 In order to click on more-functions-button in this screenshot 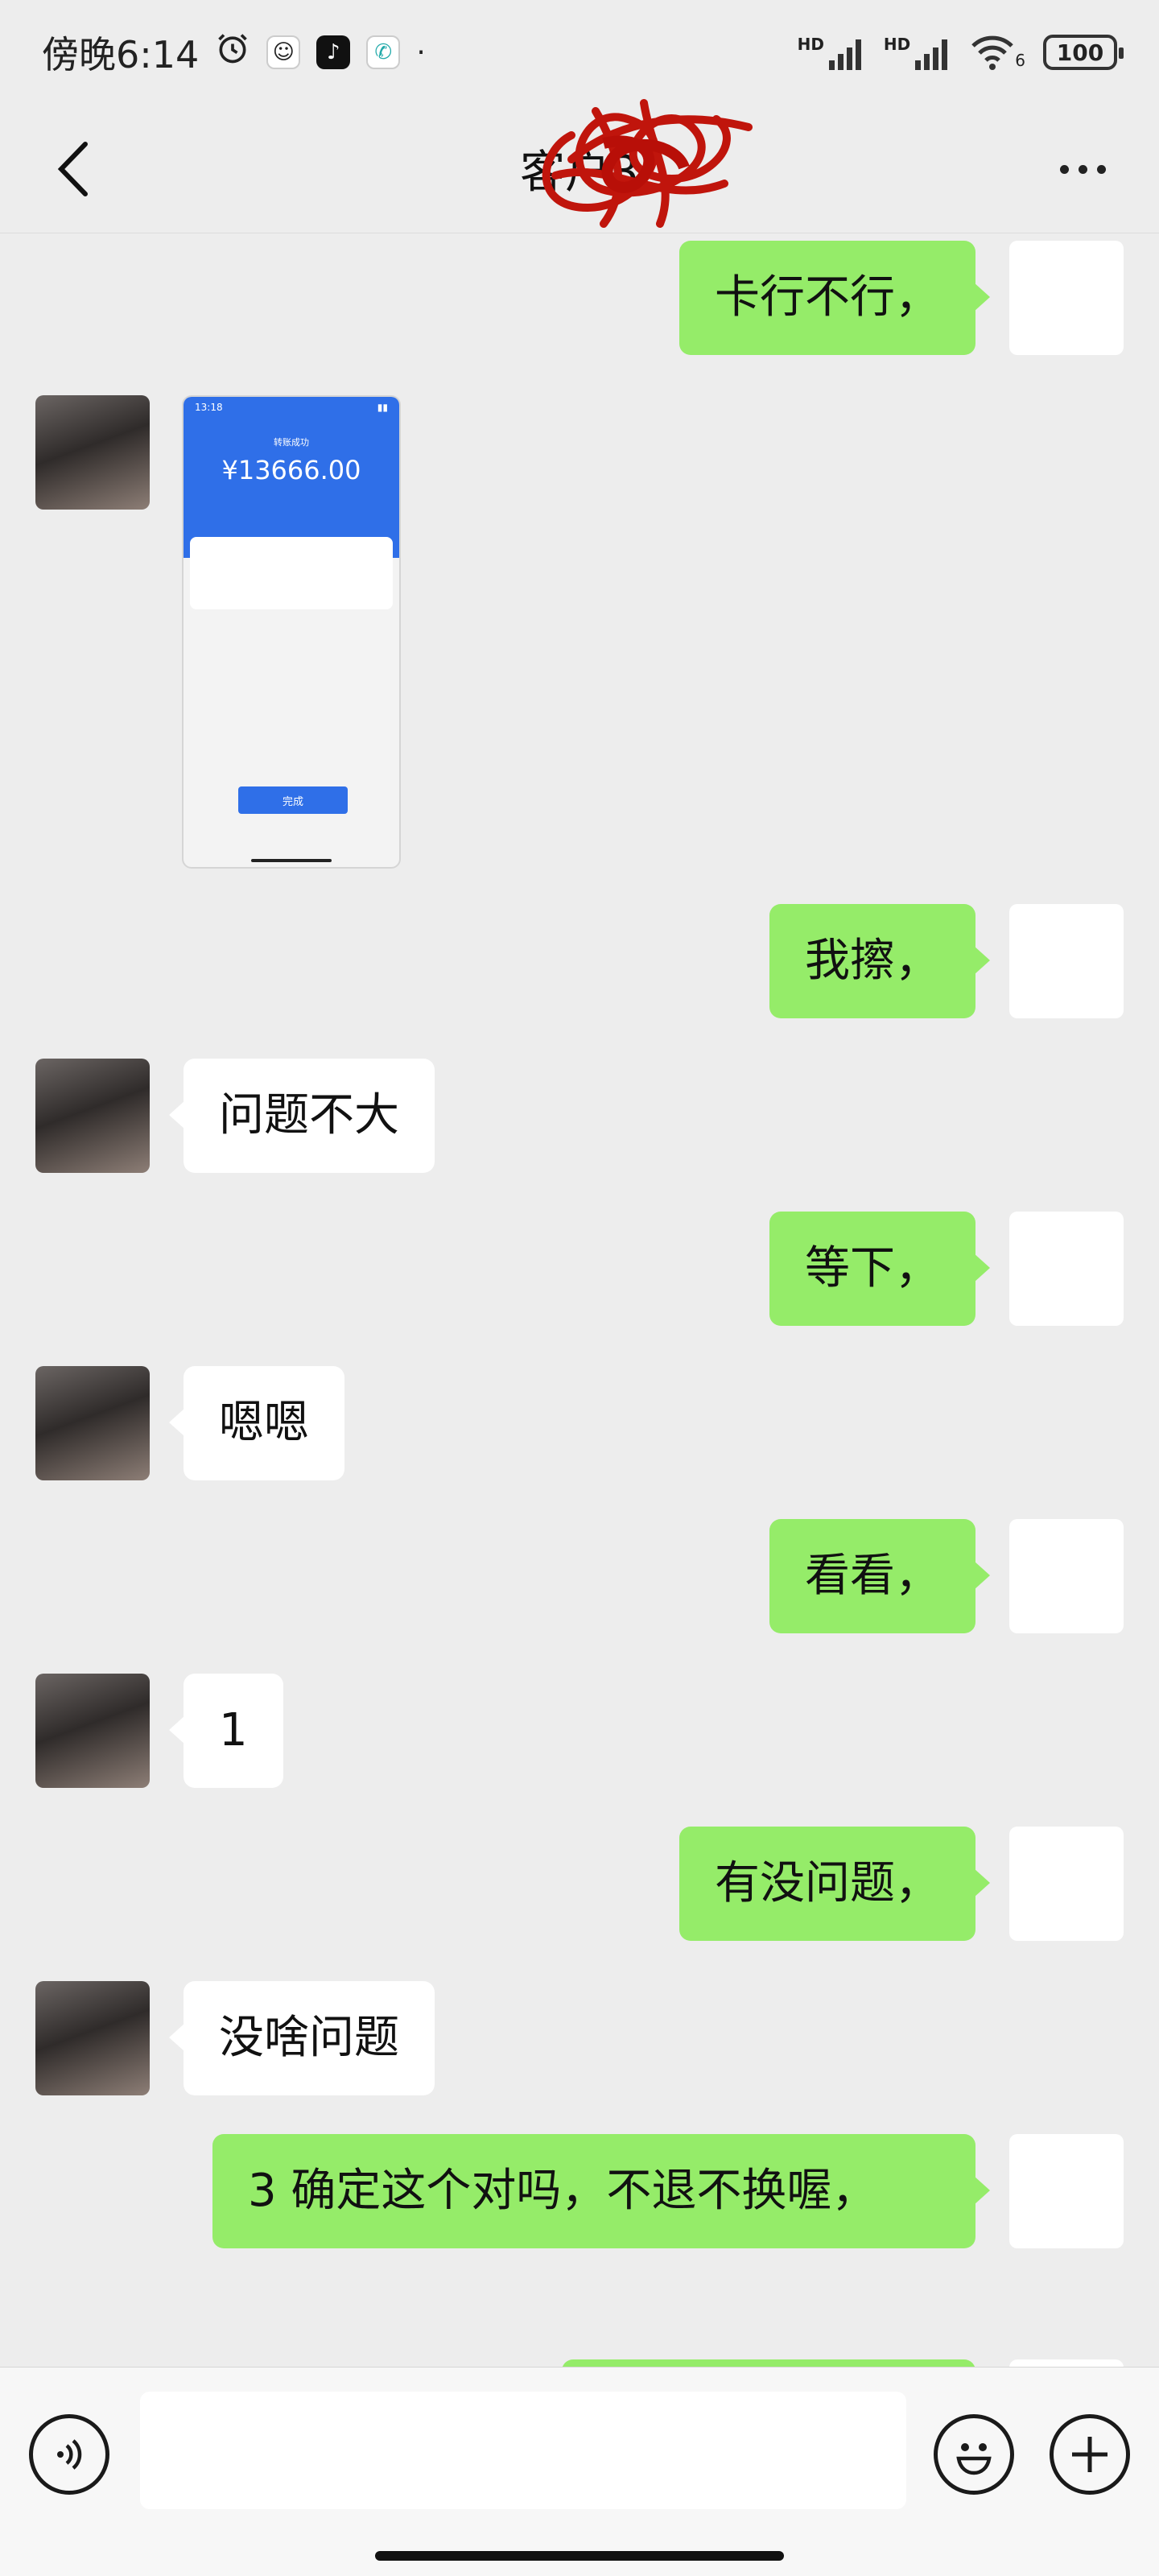, I will do `click(1090, 2454)`.